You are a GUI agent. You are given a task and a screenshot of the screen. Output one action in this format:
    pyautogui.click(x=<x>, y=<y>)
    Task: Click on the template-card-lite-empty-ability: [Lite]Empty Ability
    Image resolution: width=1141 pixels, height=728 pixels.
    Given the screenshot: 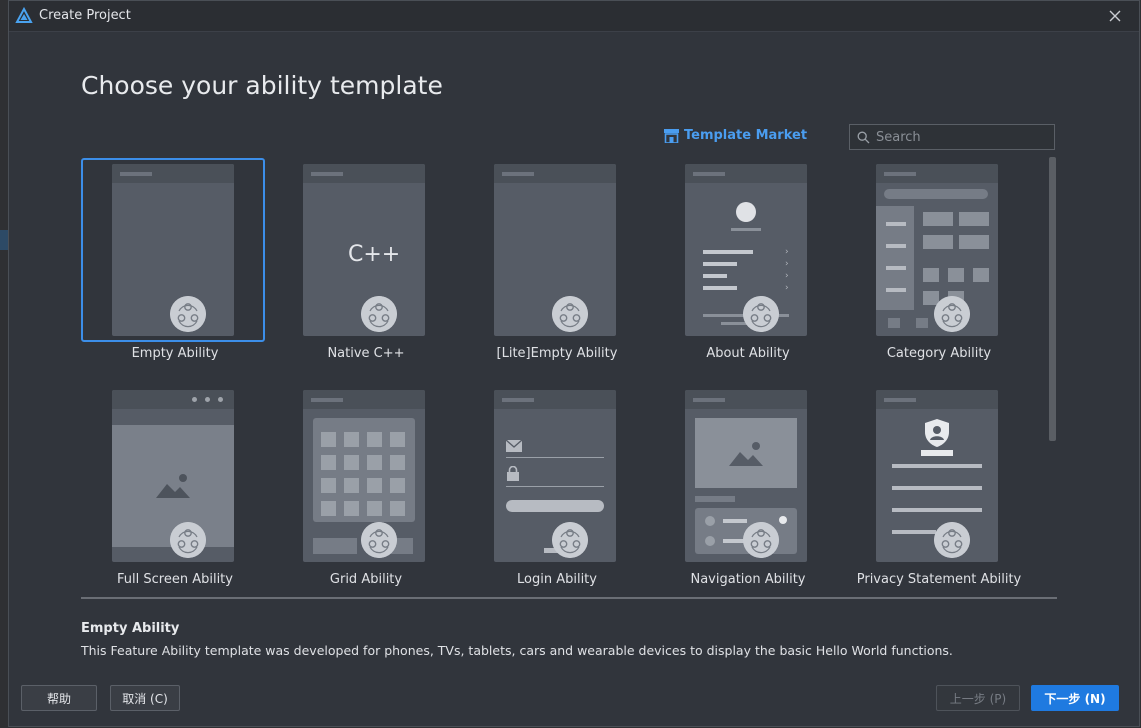 What is the action you would take?
    pyautogui.click(x=555, y=259)
    